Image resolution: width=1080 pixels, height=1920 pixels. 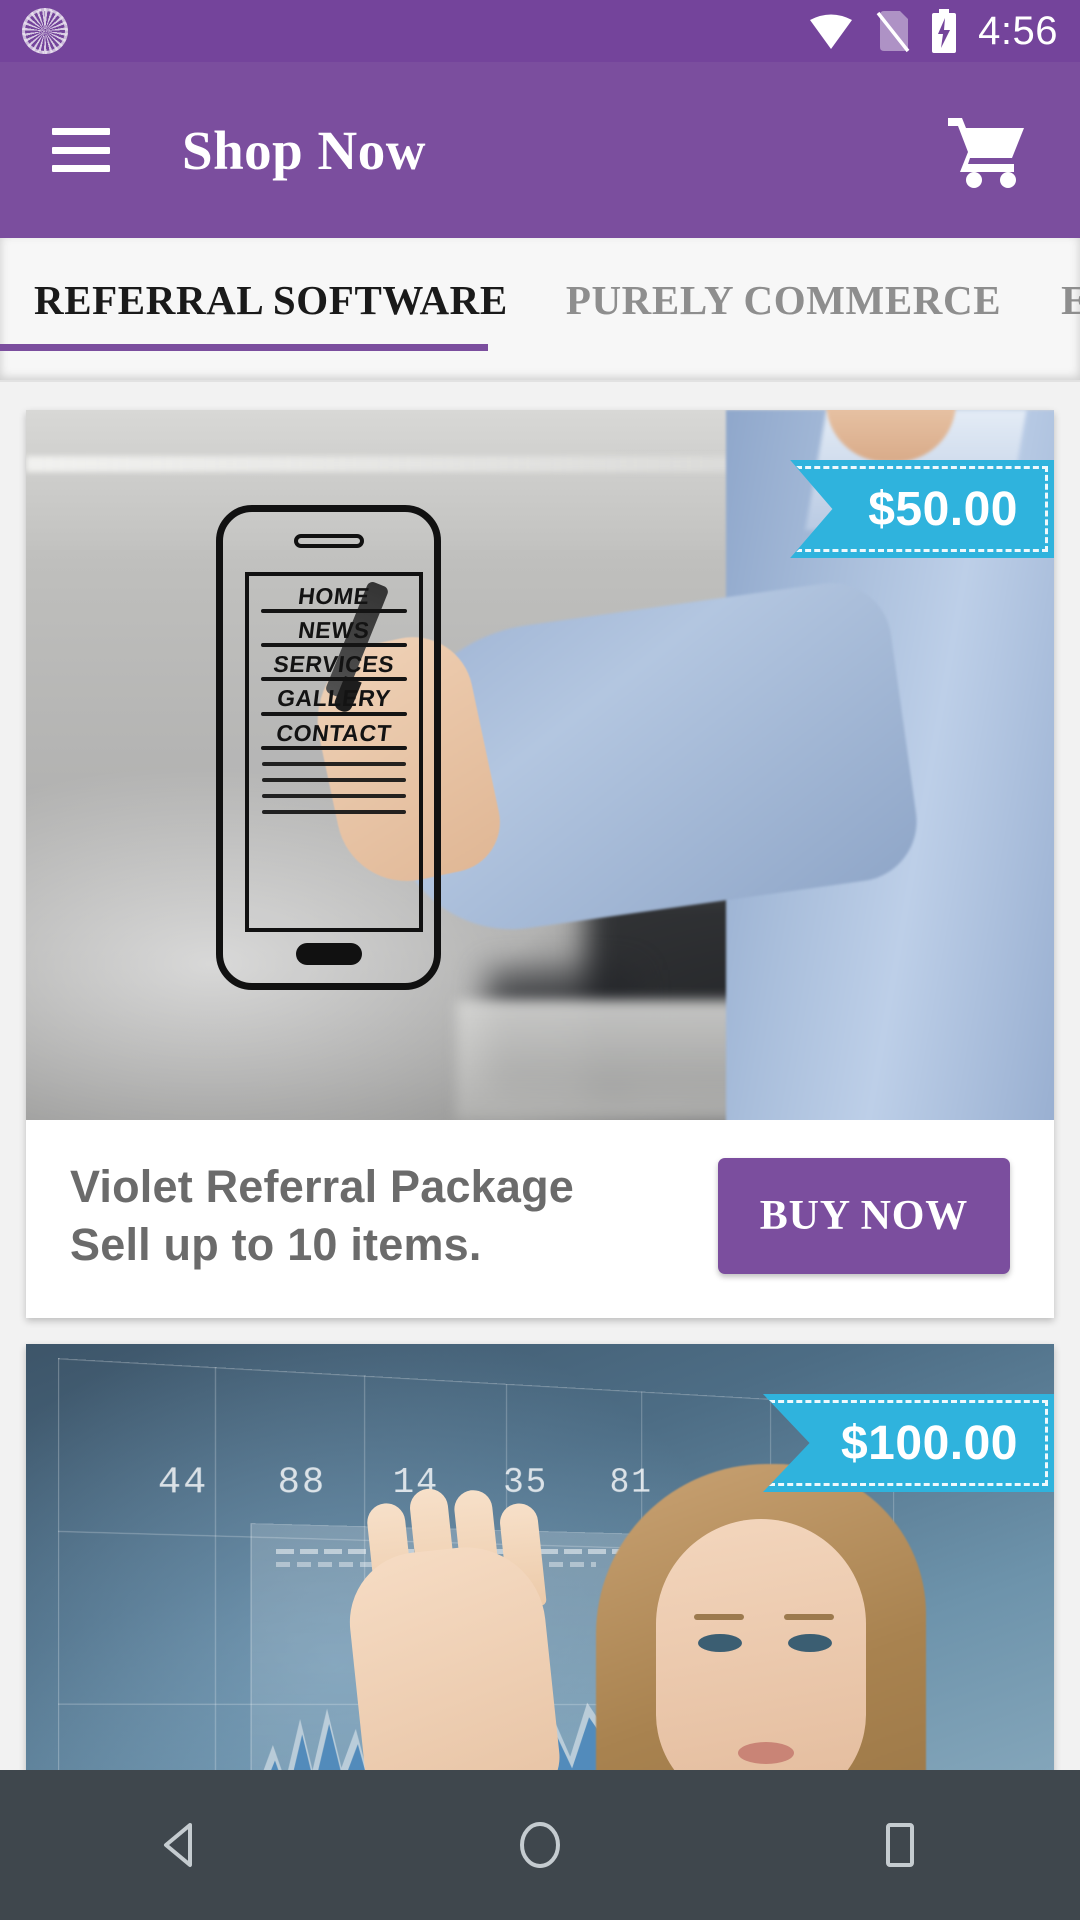 I want to click on battery-charging-icon, so click(x=944, y=31).